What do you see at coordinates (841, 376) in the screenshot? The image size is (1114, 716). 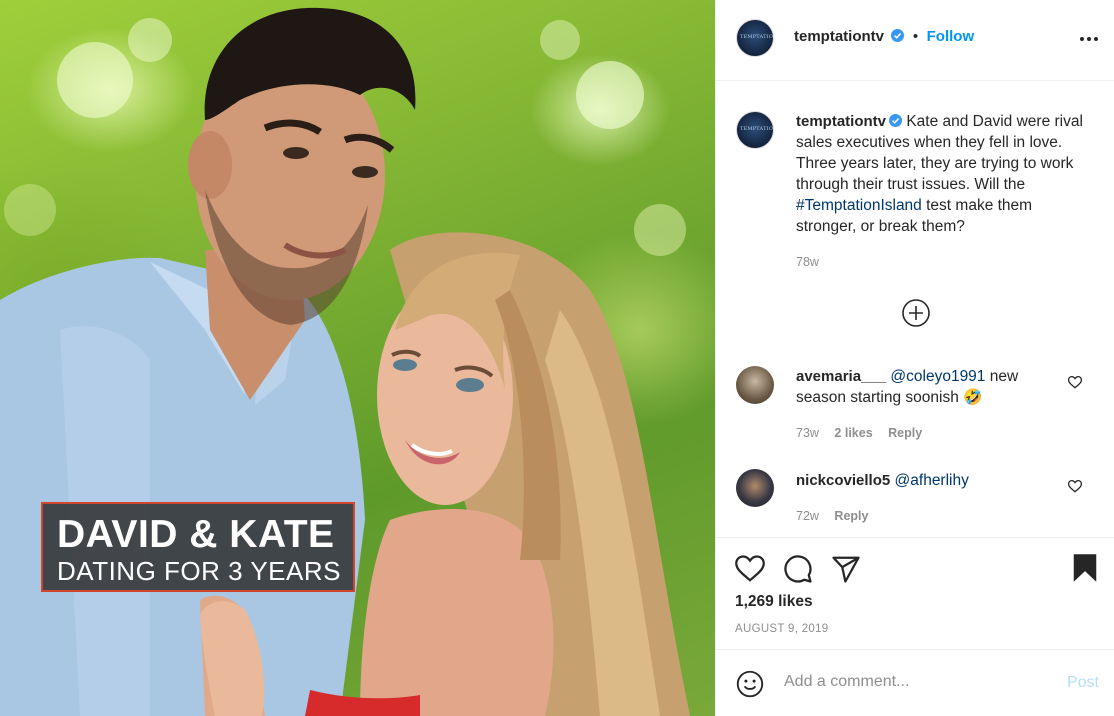 I see `comment-username-1: avemaria___` at bounding box center [841, 376].